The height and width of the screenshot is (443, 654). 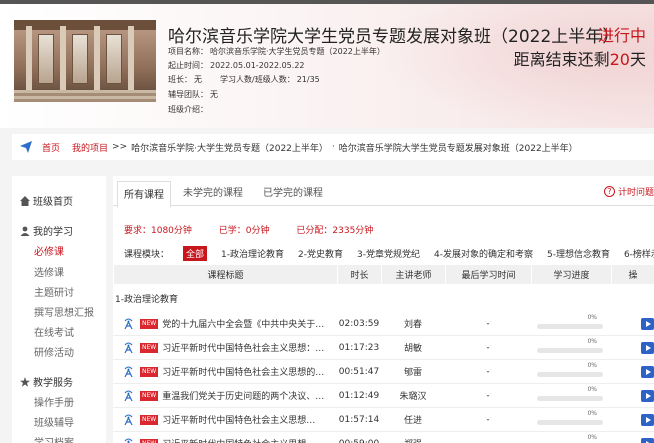 What do you see at coordinates (632, 274) in the screenshot?
I see `col-action: 操` at bounding box center [632, 274].